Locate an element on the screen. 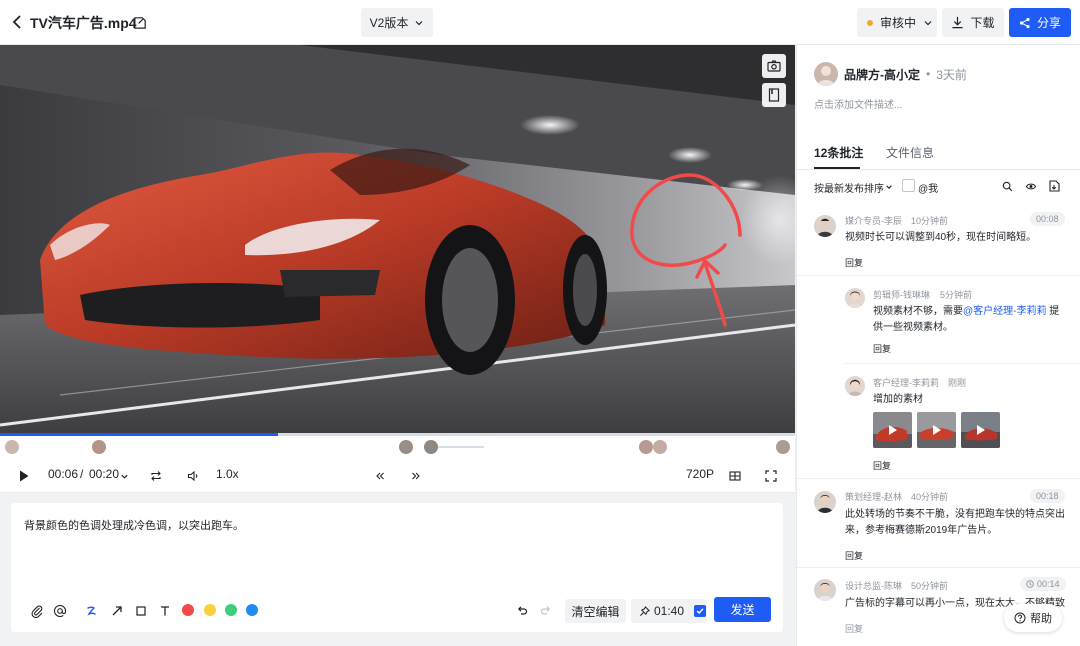 This screenshot has width=1080, height=646. comment-timecode-badge: 00:08 is located at coordinates (1047, 219).